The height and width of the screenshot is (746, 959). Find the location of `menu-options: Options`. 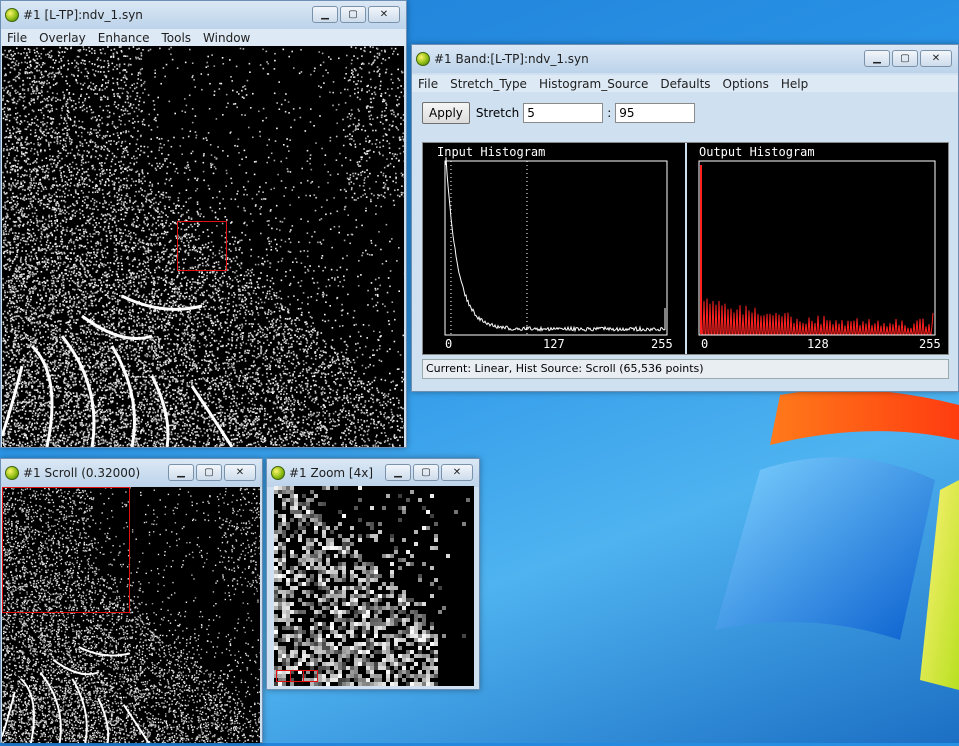

menu-options: Options is located at coordinates (746, 84).